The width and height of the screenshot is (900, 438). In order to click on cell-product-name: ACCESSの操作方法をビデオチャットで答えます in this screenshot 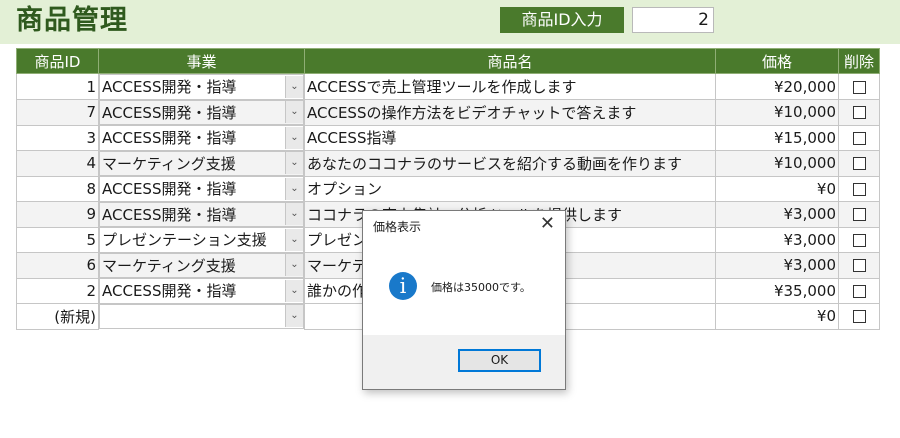, I will do `click(510, 112)`.